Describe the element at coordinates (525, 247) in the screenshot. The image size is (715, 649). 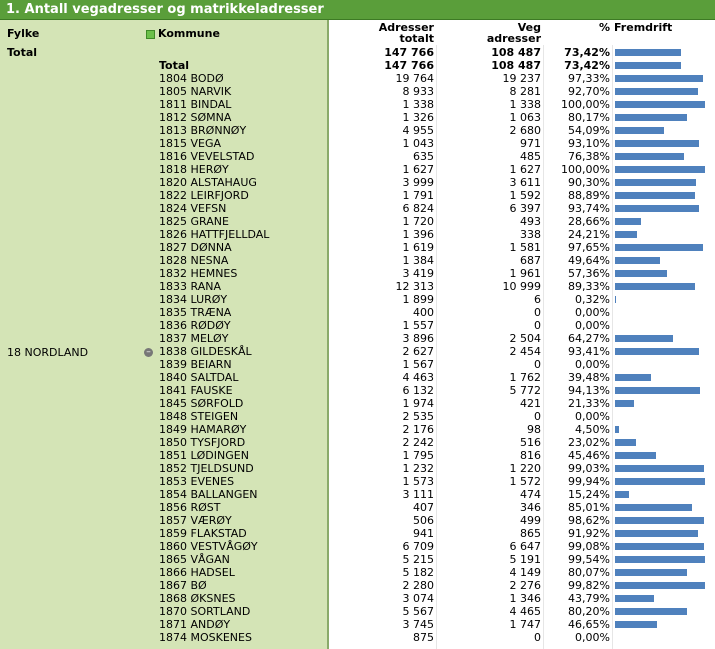
I see `veg-cell: 1 581` at that location.